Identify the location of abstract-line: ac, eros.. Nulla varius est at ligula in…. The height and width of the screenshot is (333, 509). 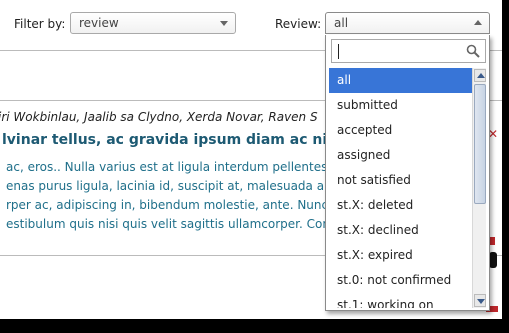
(167, 167).